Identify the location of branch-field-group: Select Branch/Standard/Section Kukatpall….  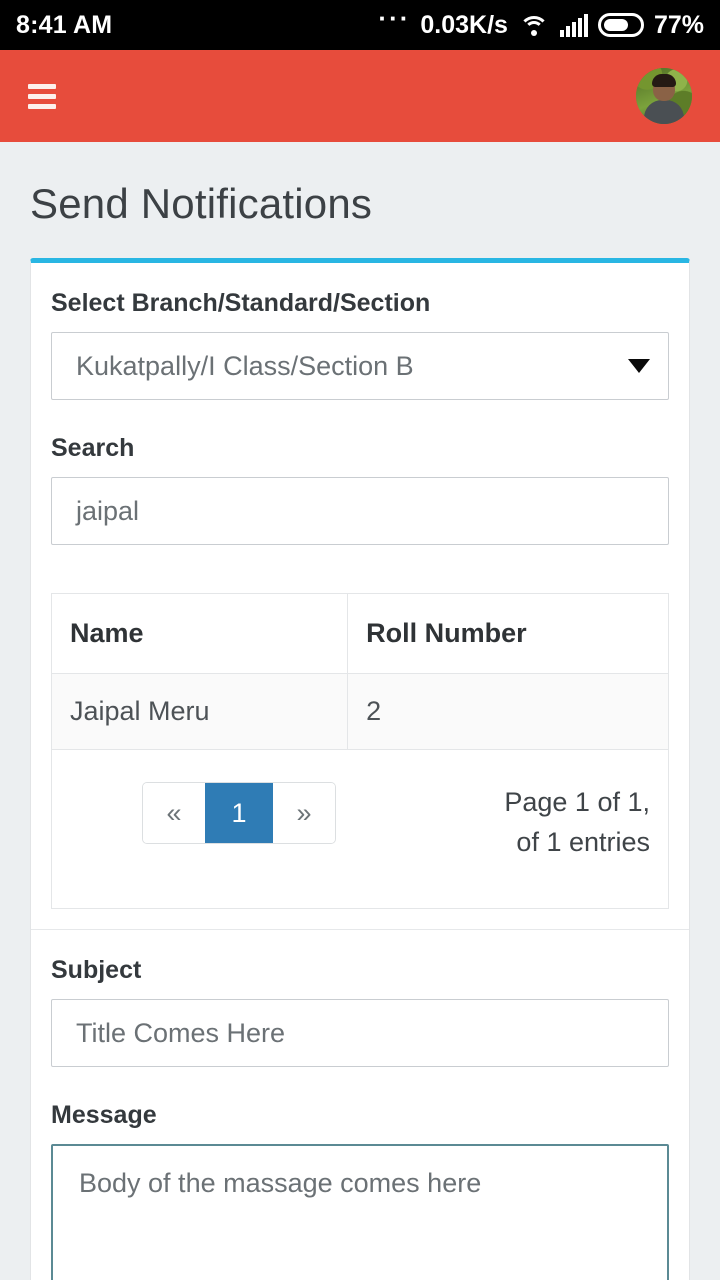
(360, 335).